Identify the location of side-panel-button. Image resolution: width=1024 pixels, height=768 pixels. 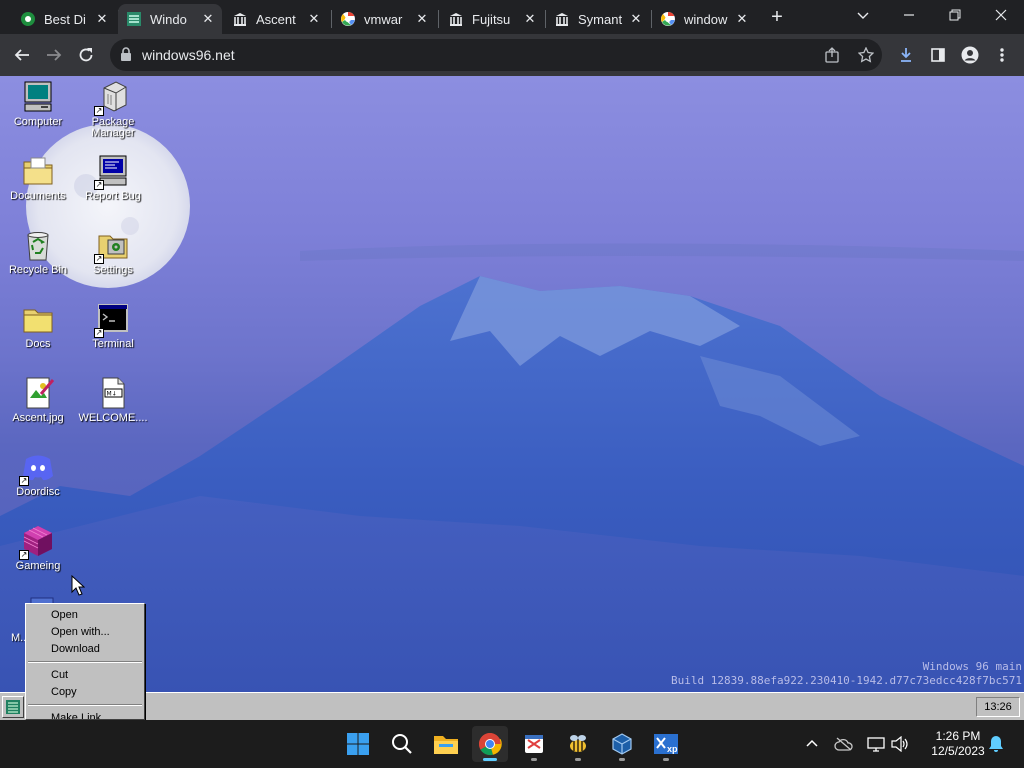
(938, 55).